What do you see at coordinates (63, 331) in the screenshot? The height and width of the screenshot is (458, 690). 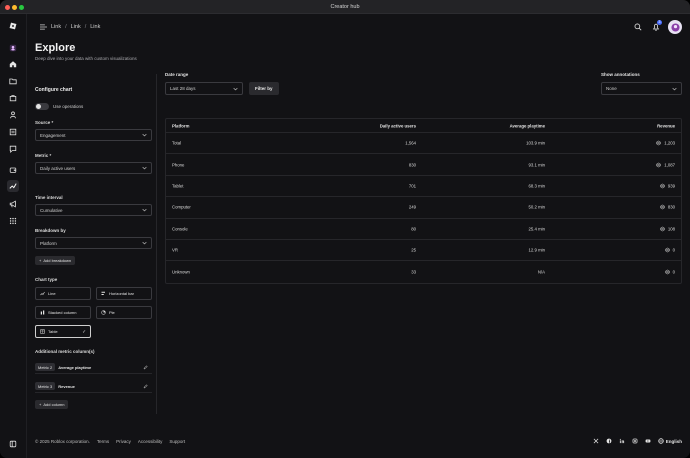 I see `chart-type-table-button: Table ✓` at bounding box center [63, 331].